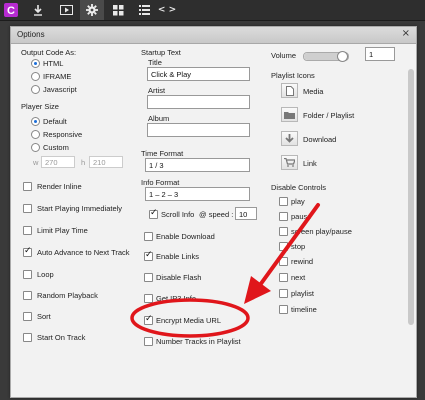  What do you see at coordinates (198, 130) in the screenshot?
I see `album-input` at bounding box center [198, 130].